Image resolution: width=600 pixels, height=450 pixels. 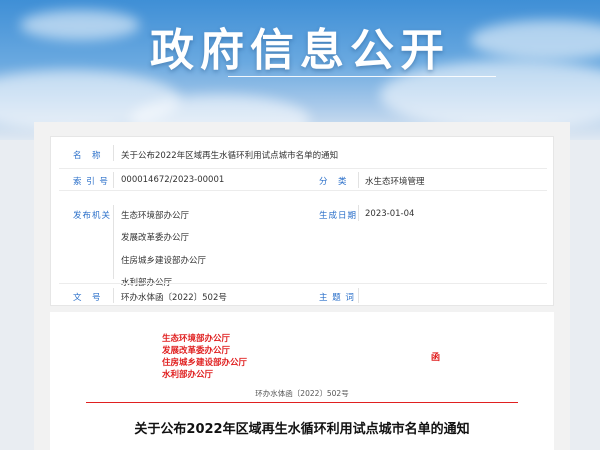 I want to click on date-value: 2023-01-04, so click(x=390, y=214).